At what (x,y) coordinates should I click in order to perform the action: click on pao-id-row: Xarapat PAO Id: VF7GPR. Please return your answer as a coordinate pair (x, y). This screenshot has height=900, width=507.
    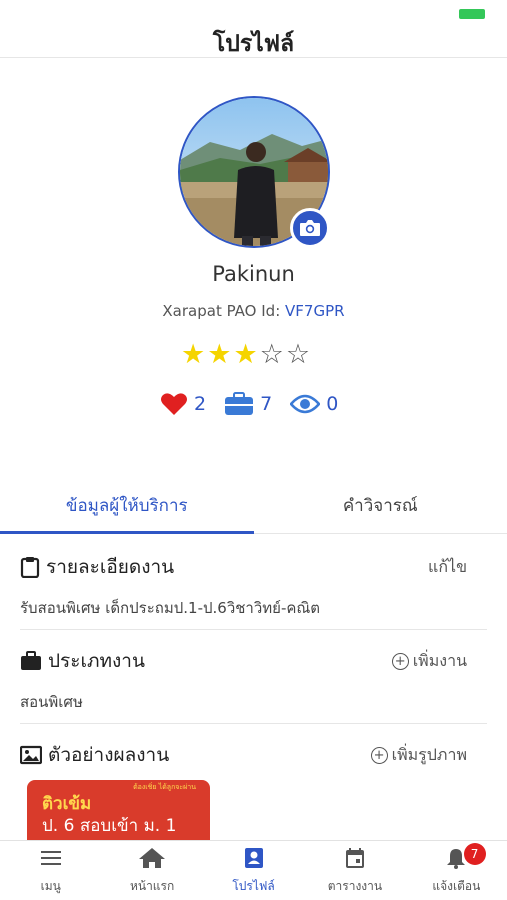
    Looking at the image, I should click on (253, 311).